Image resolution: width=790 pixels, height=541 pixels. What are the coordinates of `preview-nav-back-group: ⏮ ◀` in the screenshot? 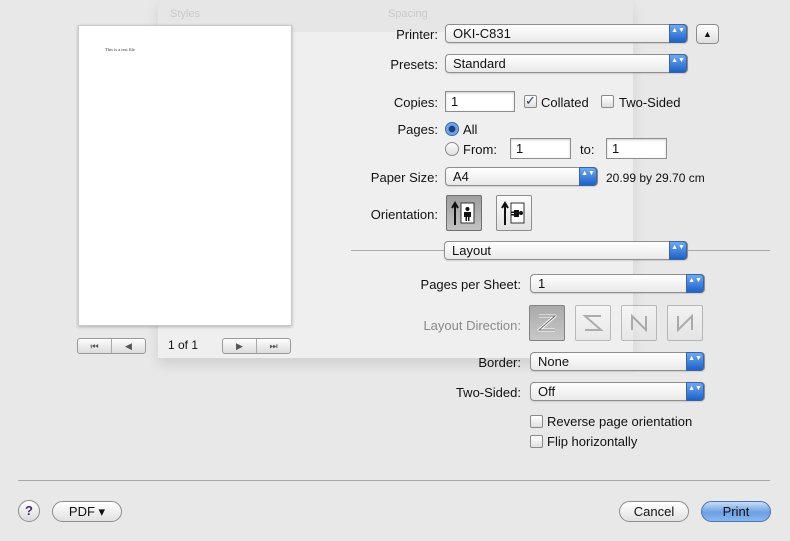 It's located at (111, 346).